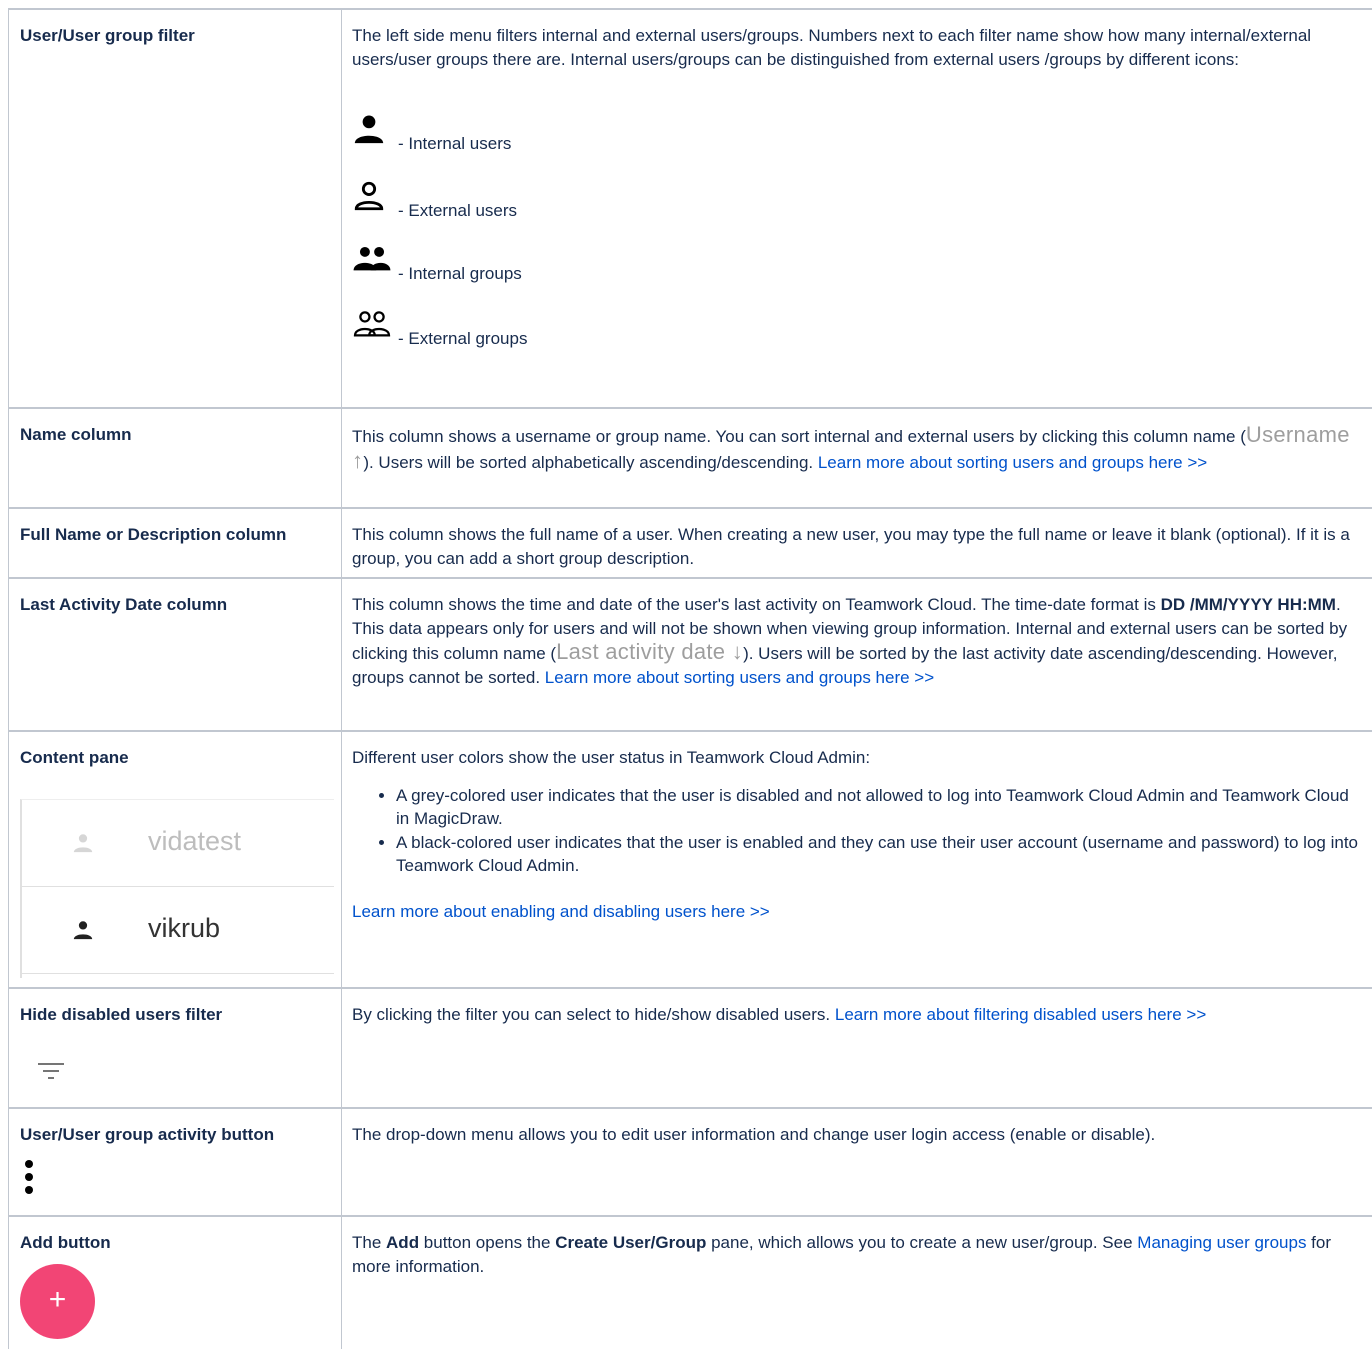  What do you see at coordinates (175, 1283) in the screenshot?
I see `header-cell: Add button +` at bounding box center [175, 1283].